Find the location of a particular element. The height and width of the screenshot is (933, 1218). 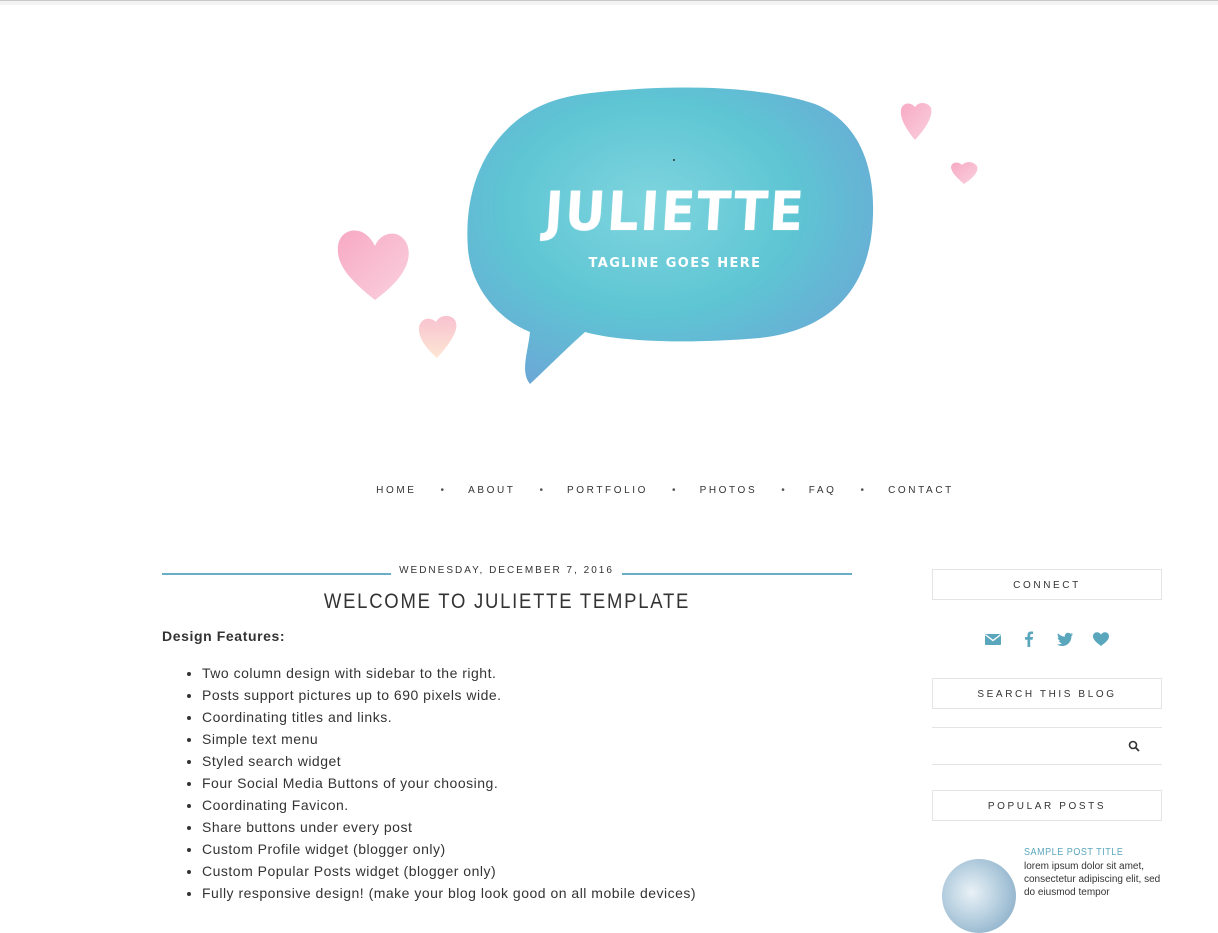

heart-top-right is located at coordinates (916, 121).